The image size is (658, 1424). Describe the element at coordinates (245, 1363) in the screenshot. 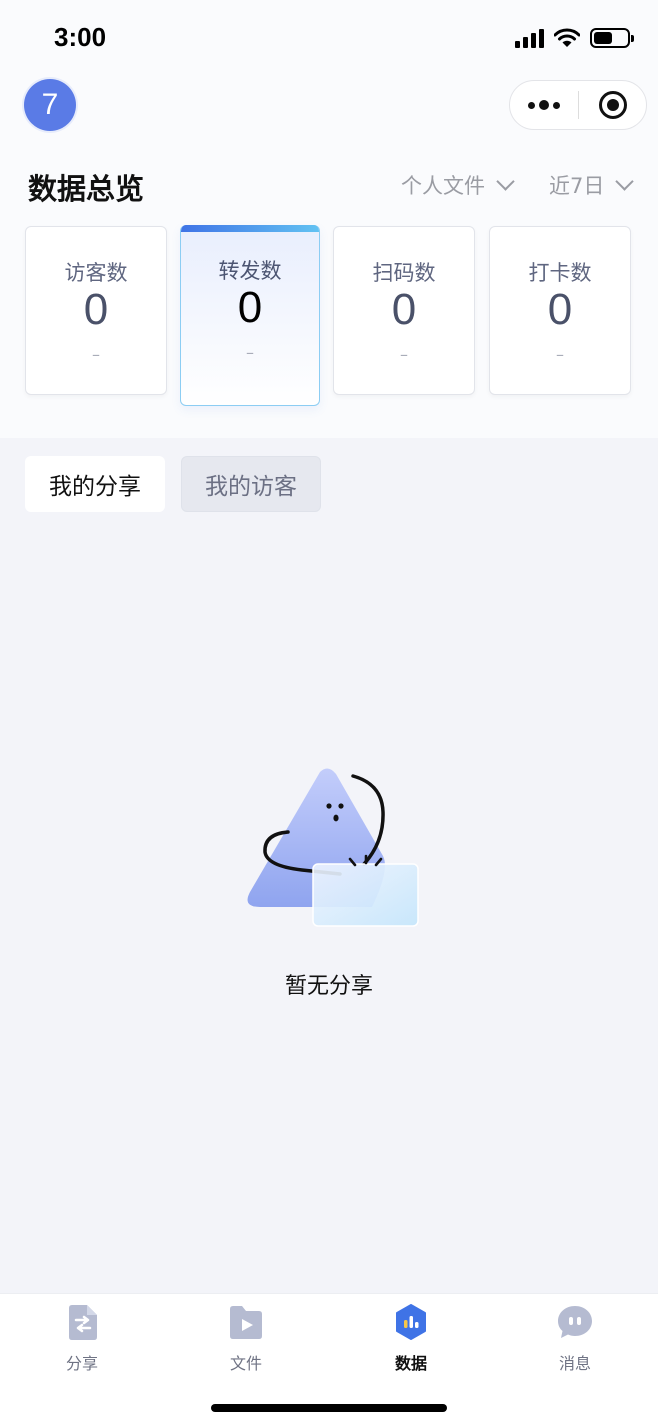

I see `nav-label: 文件` at that location.